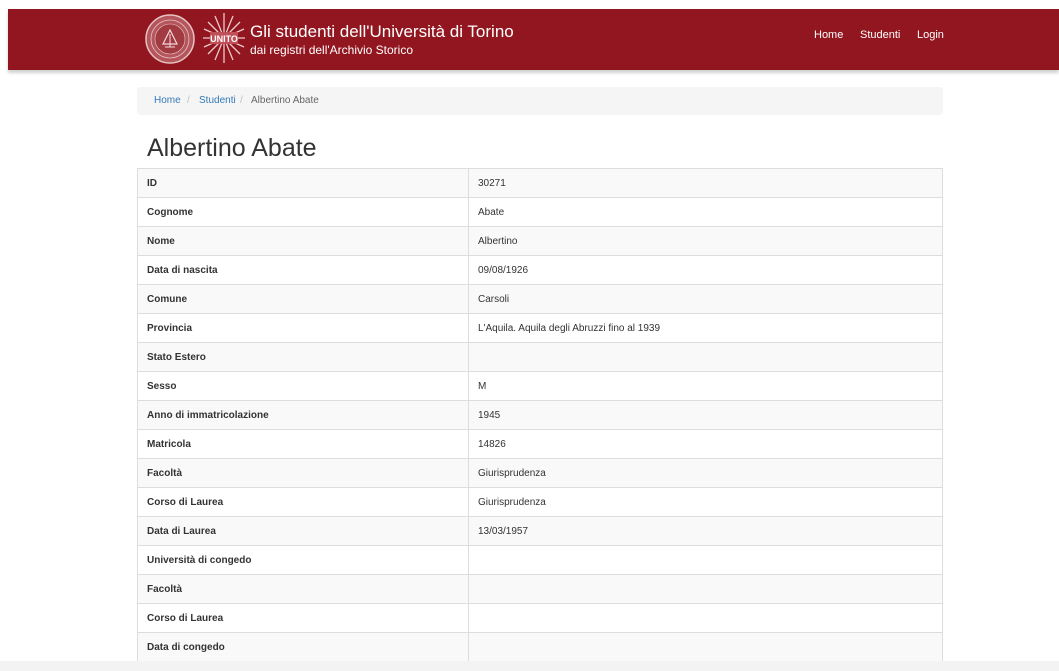  Describe the element at coordinates (705, 212) in the screenshot. I see `field-value: Abate` at that location.